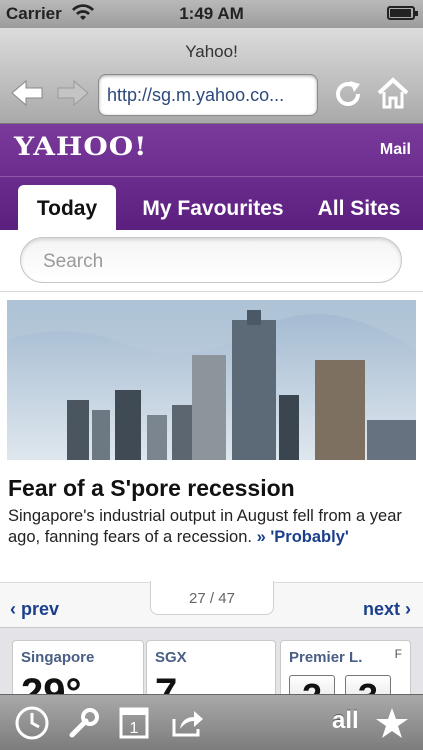 The image size is (423, 750). Describe the element at coordinates (226, 598) in the screenshot. I see `total-pages: 47` at that location.